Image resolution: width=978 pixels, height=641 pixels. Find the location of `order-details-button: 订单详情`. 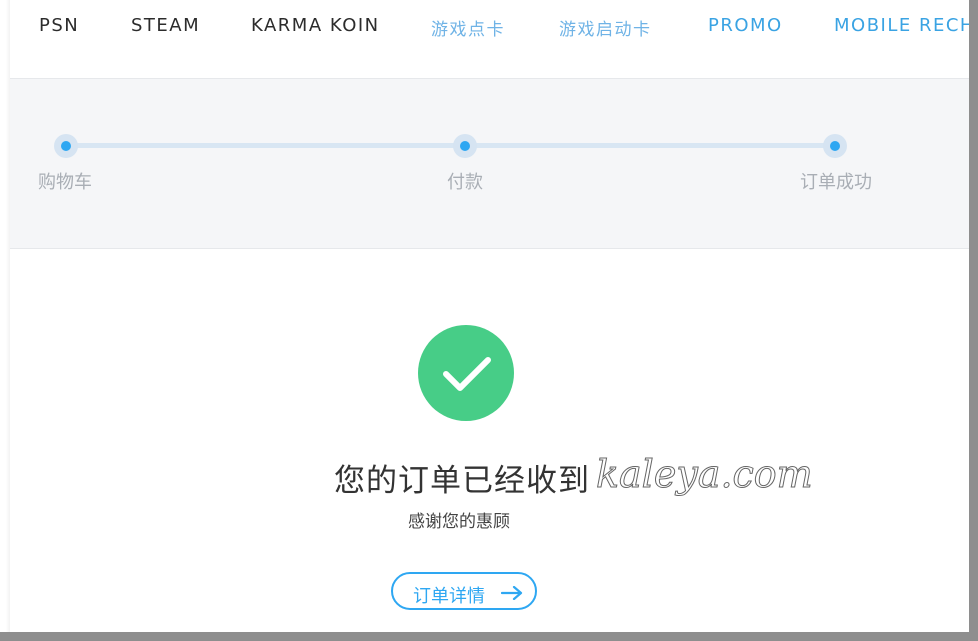

order-details-button: 订单详情 is located at coordinates (464, 591).